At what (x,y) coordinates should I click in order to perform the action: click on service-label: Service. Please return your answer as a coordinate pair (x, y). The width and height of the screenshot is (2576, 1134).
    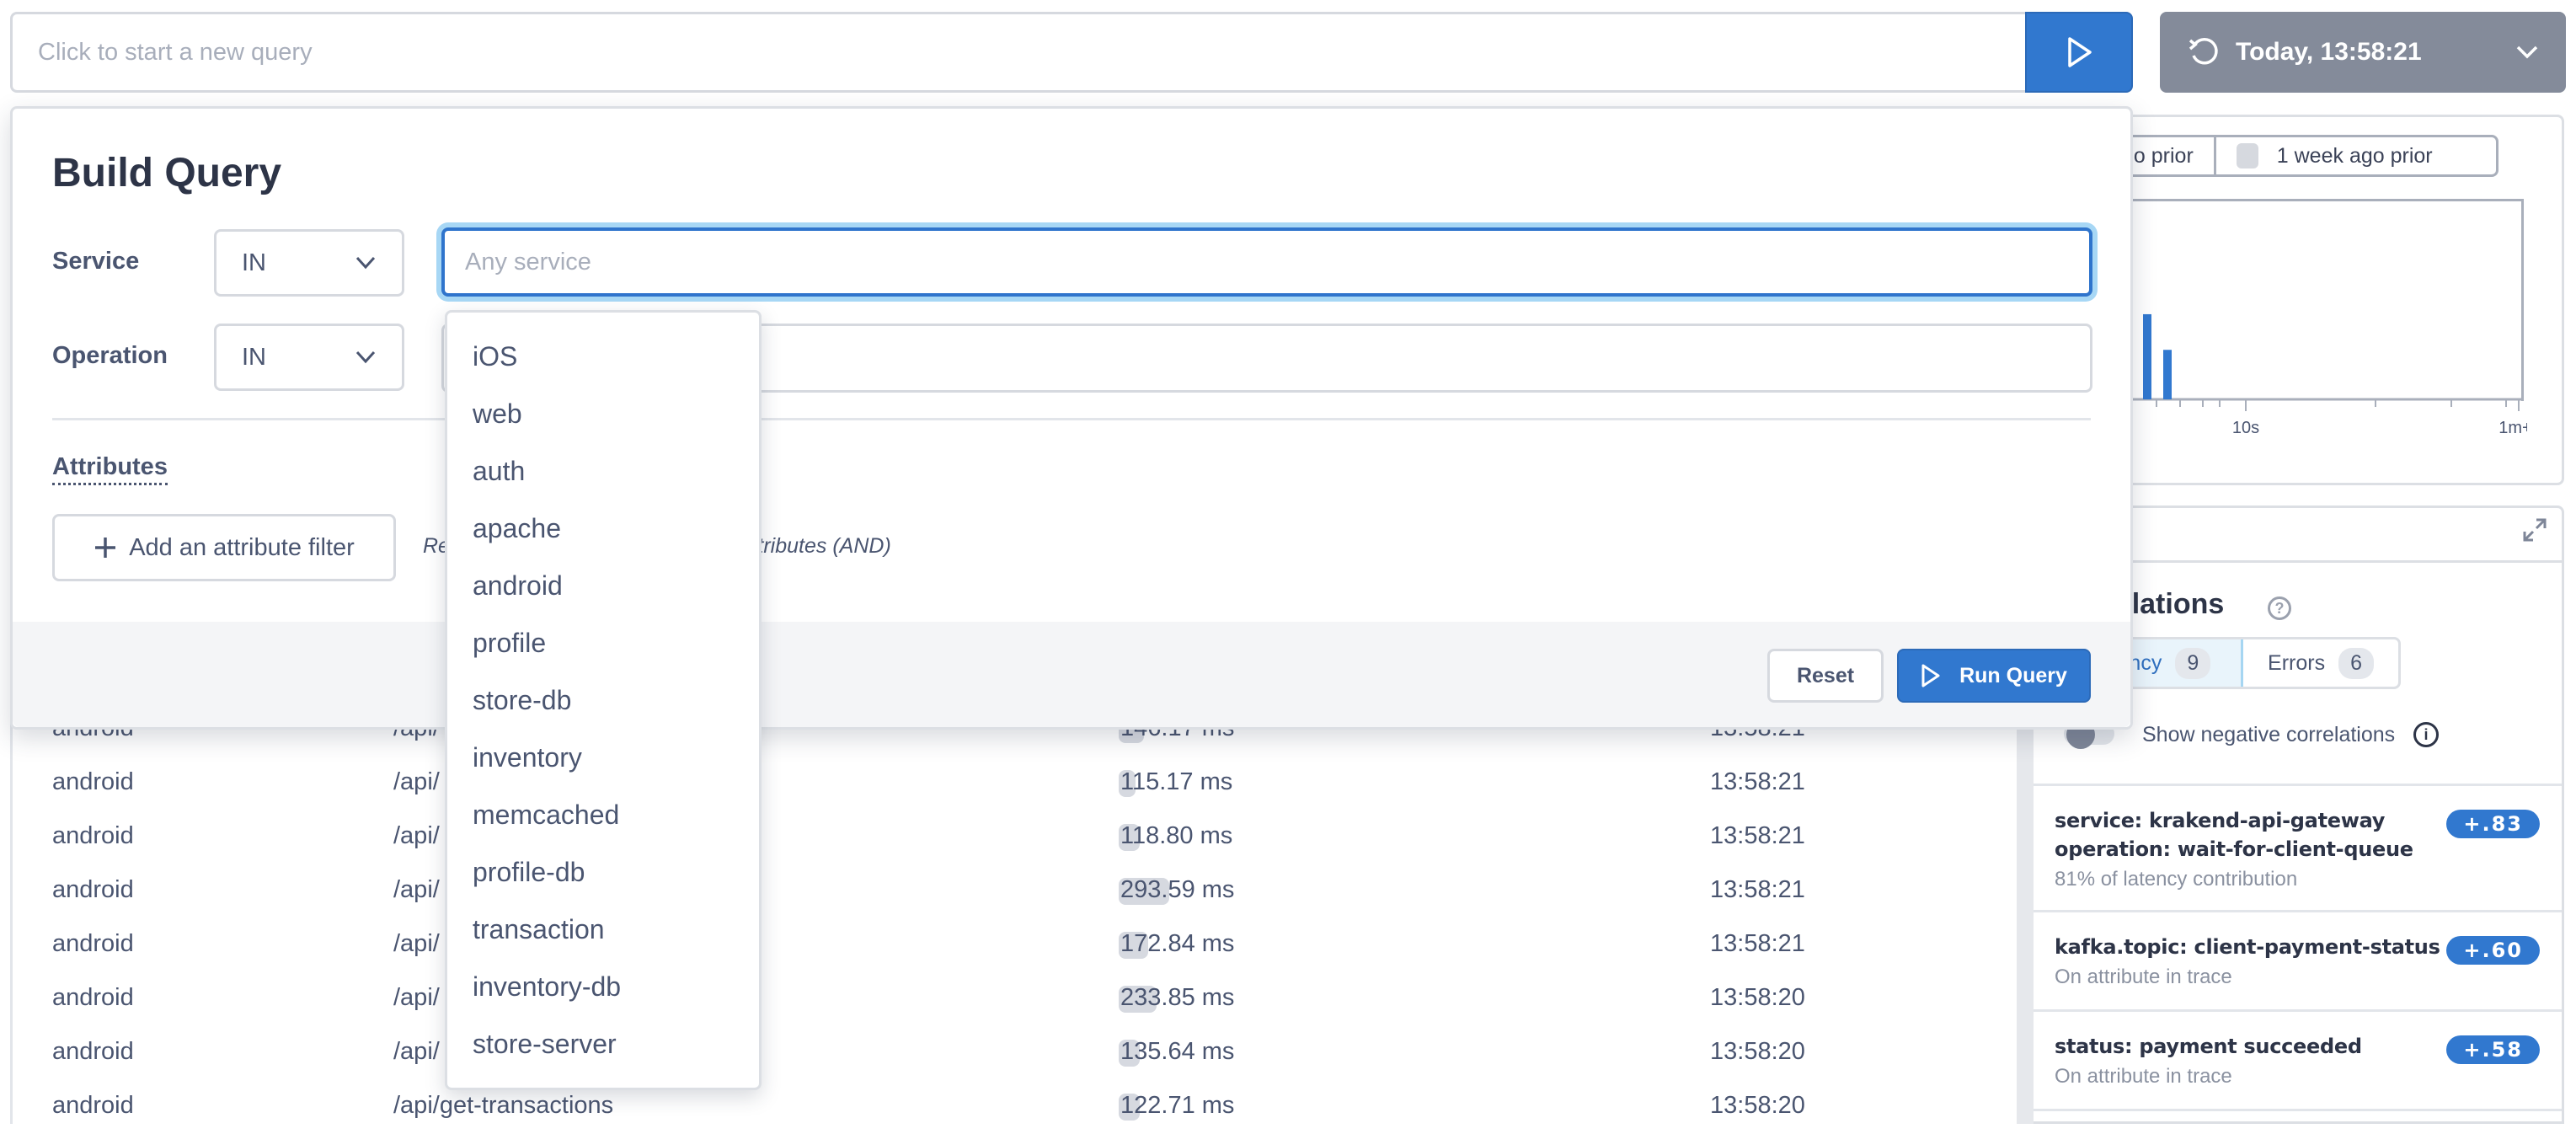
    Looking at the image, I should click on (96, 261).